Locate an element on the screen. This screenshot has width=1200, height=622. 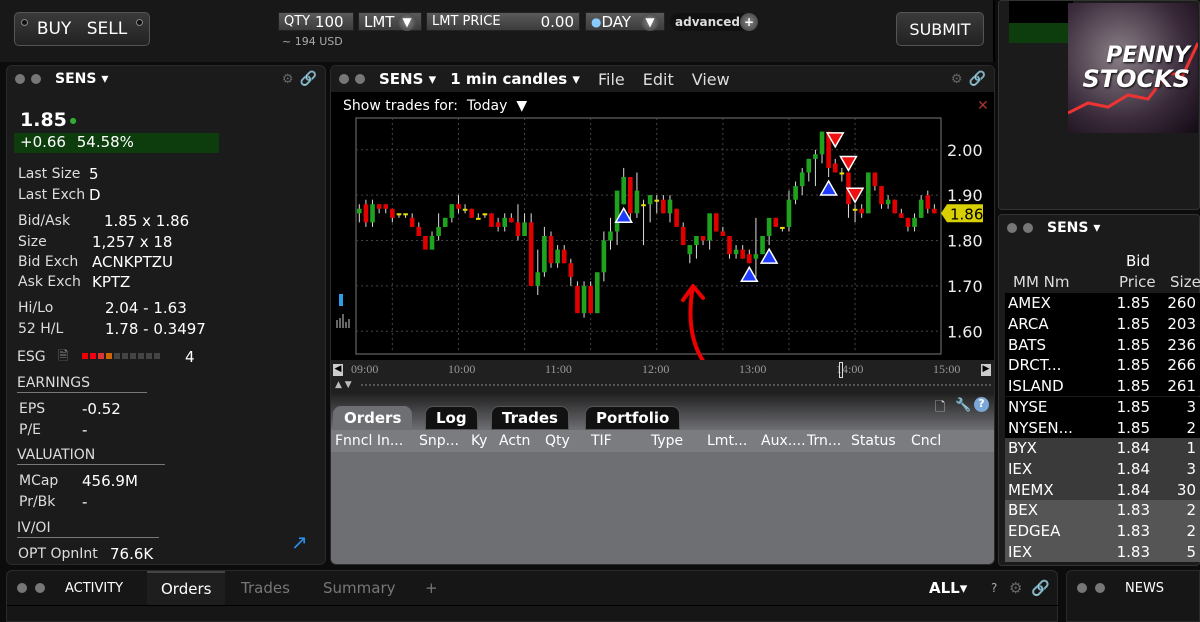
depth-row: MEMX 1.84 30 is located at coordinates (1102, 489).